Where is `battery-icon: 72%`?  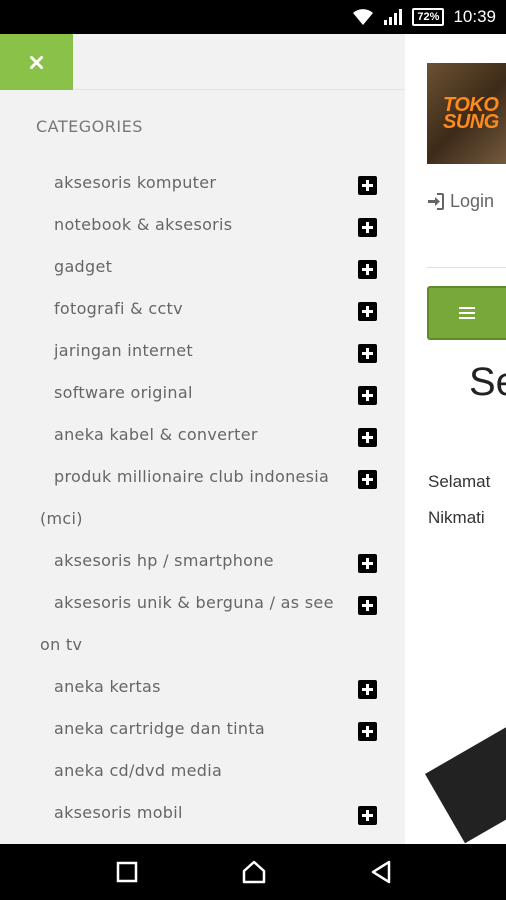
battery-icon: 72% is located at coordinates (428, 17).